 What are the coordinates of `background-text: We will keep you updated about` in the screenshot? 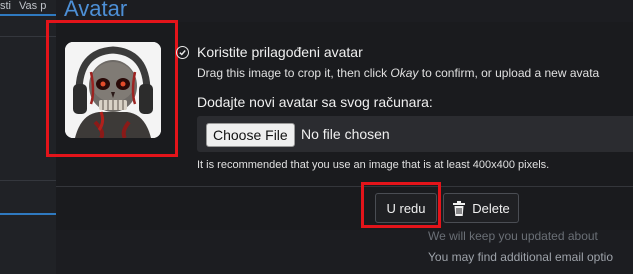 It's located at (513, 236).